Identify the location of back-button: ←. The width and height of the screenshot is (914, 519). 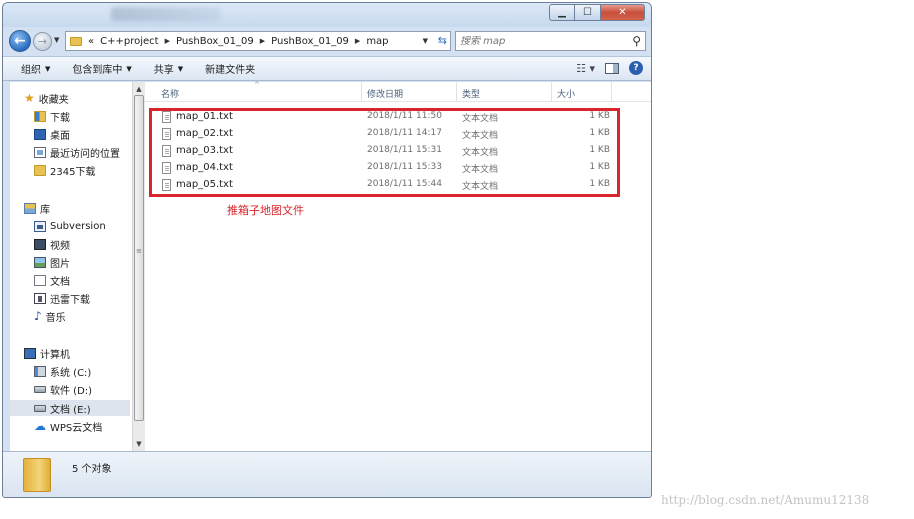
(20, 41).